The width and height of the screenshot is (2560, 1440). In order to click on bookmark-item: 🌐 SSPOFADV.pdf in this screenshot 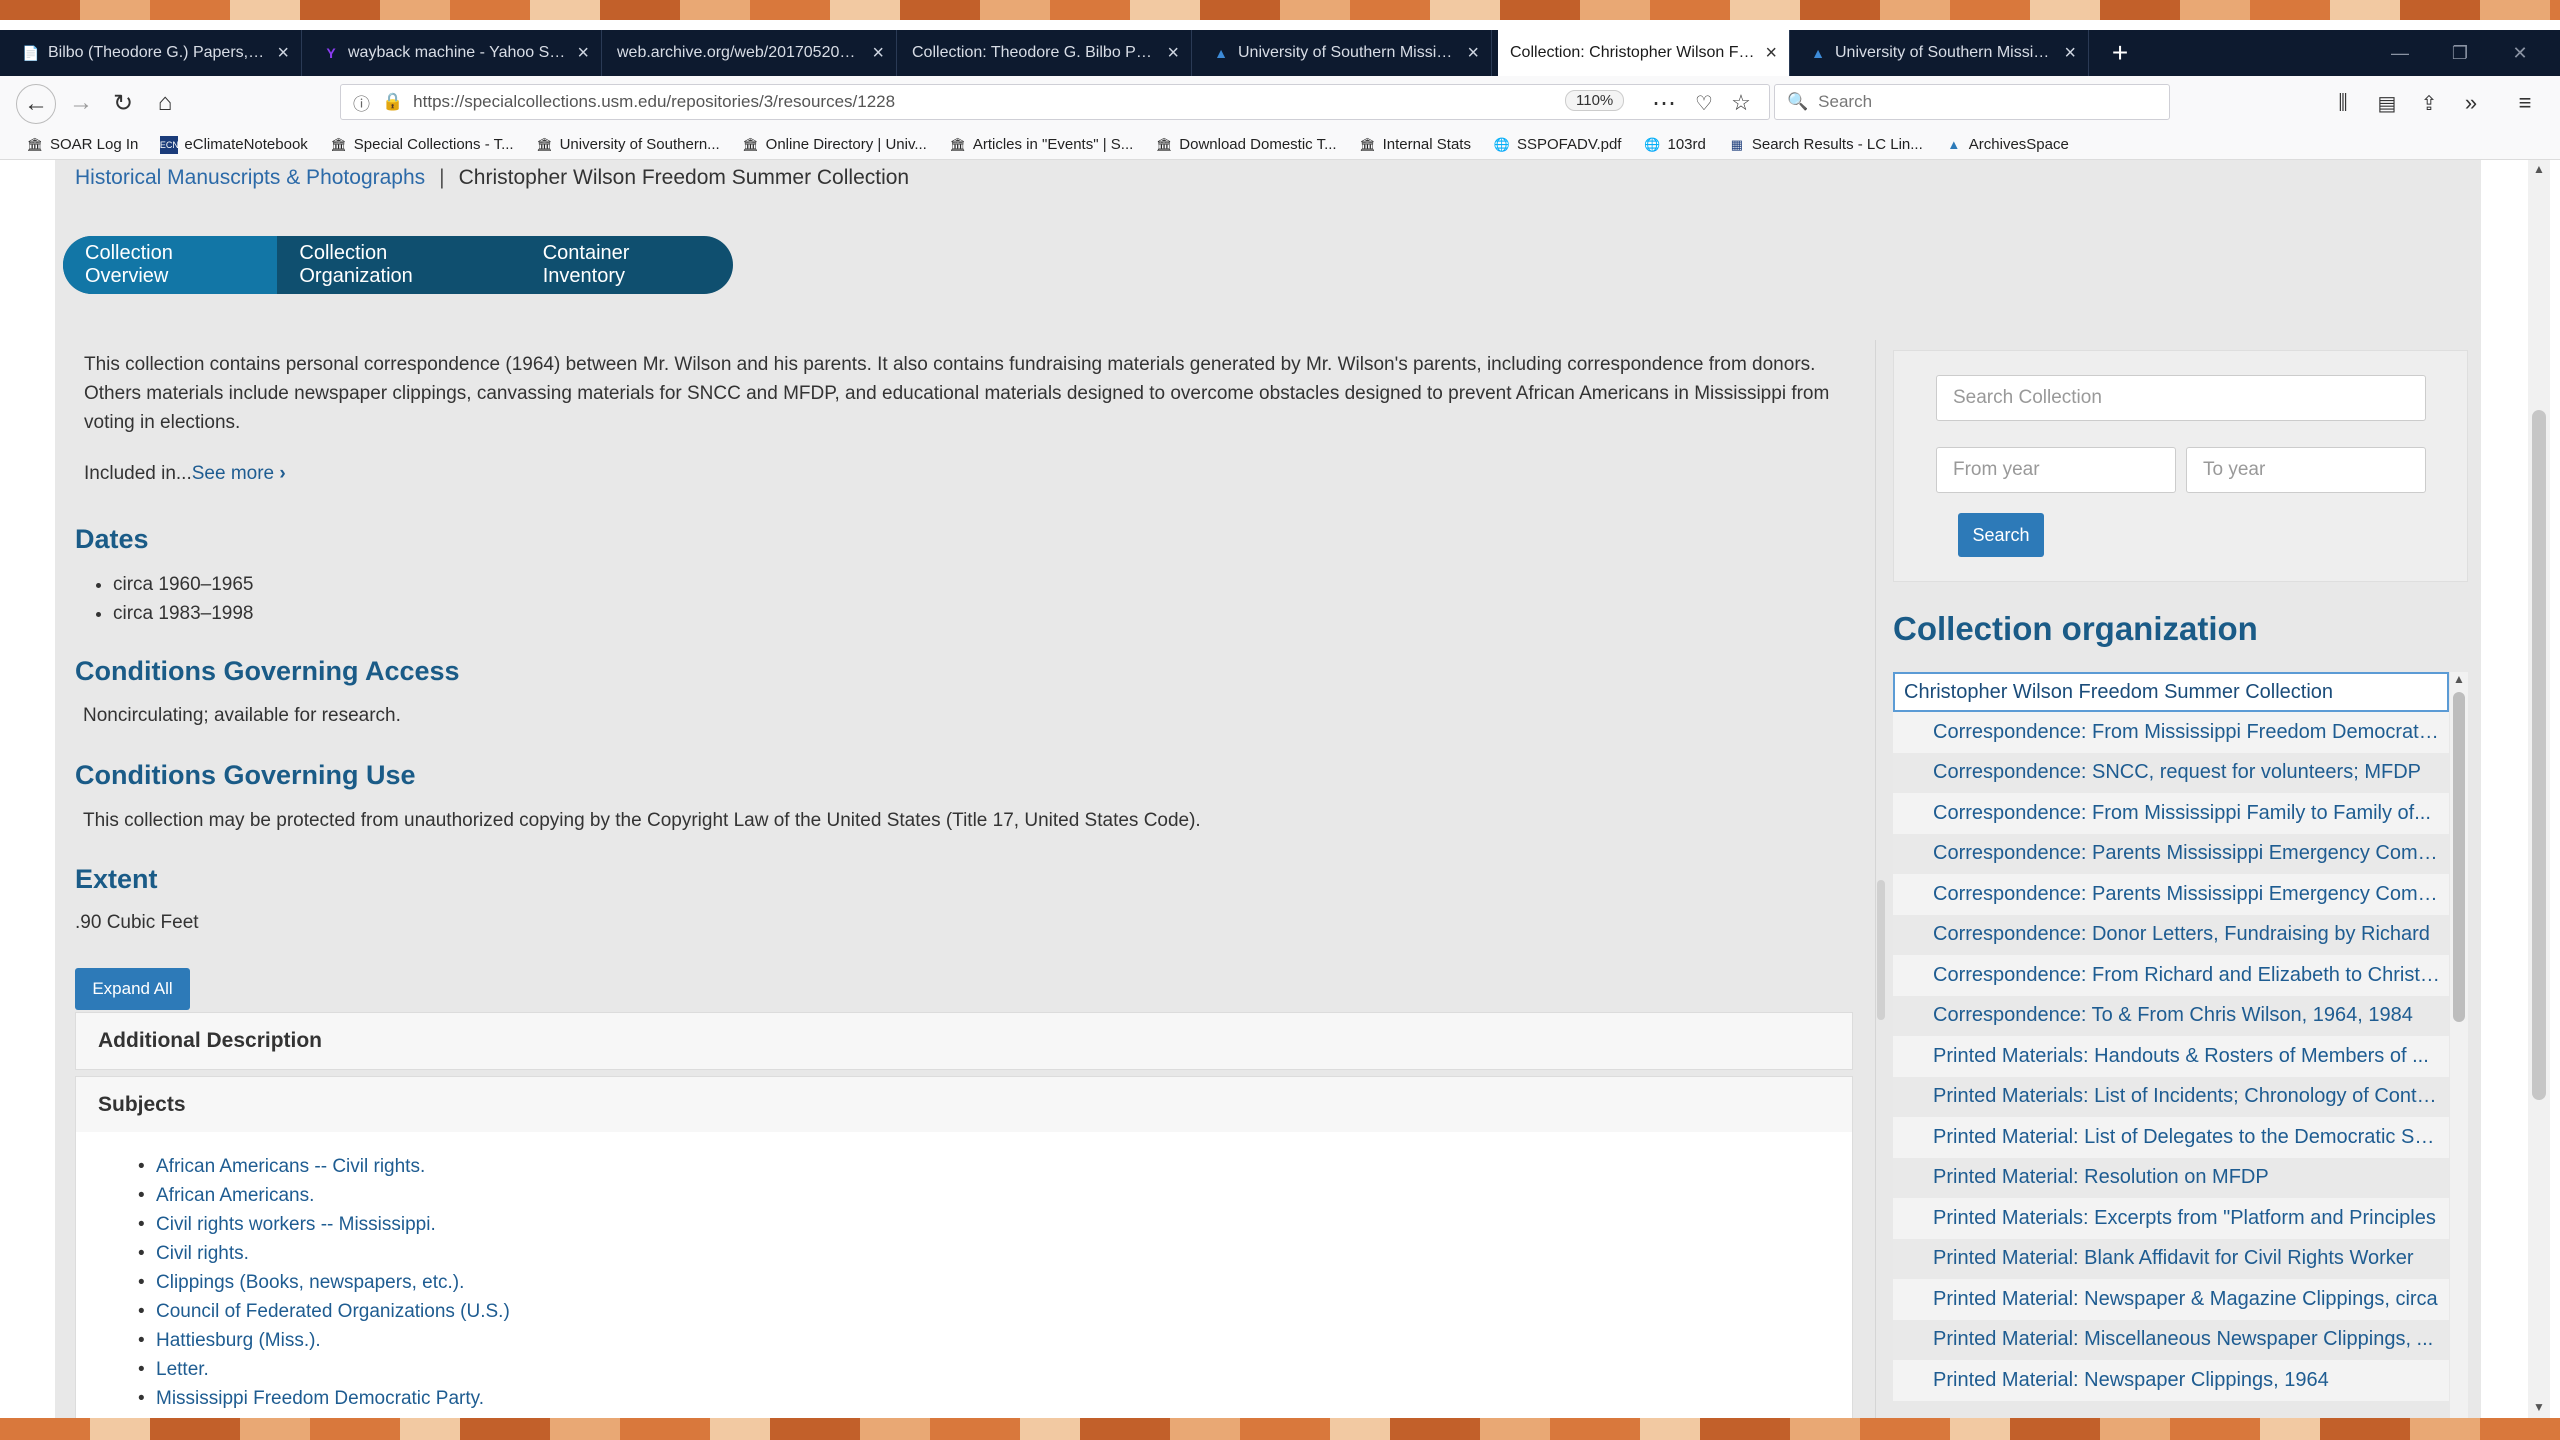, I will do `click(1557, 145)`.